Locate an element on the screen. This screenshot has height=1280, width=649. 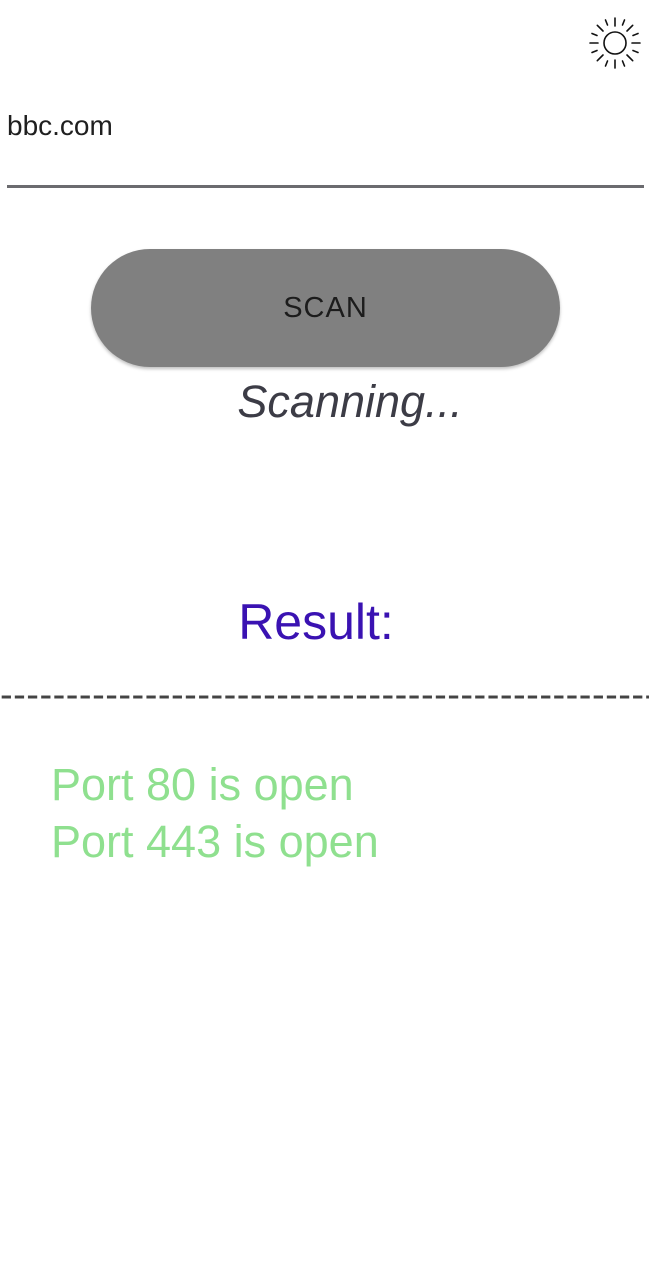
result-heading: Result: is located at coordinates (316, 622).